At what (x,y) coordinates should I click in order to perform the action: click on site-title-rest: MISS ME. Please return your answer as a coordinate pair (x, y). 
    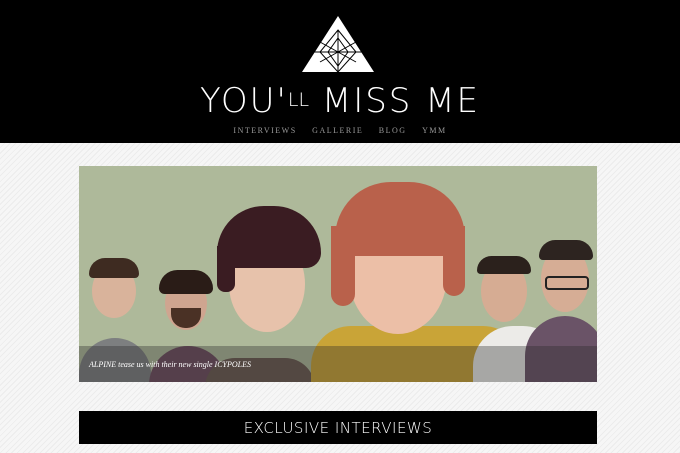
    Looking at the image, I should click on (395, 101).